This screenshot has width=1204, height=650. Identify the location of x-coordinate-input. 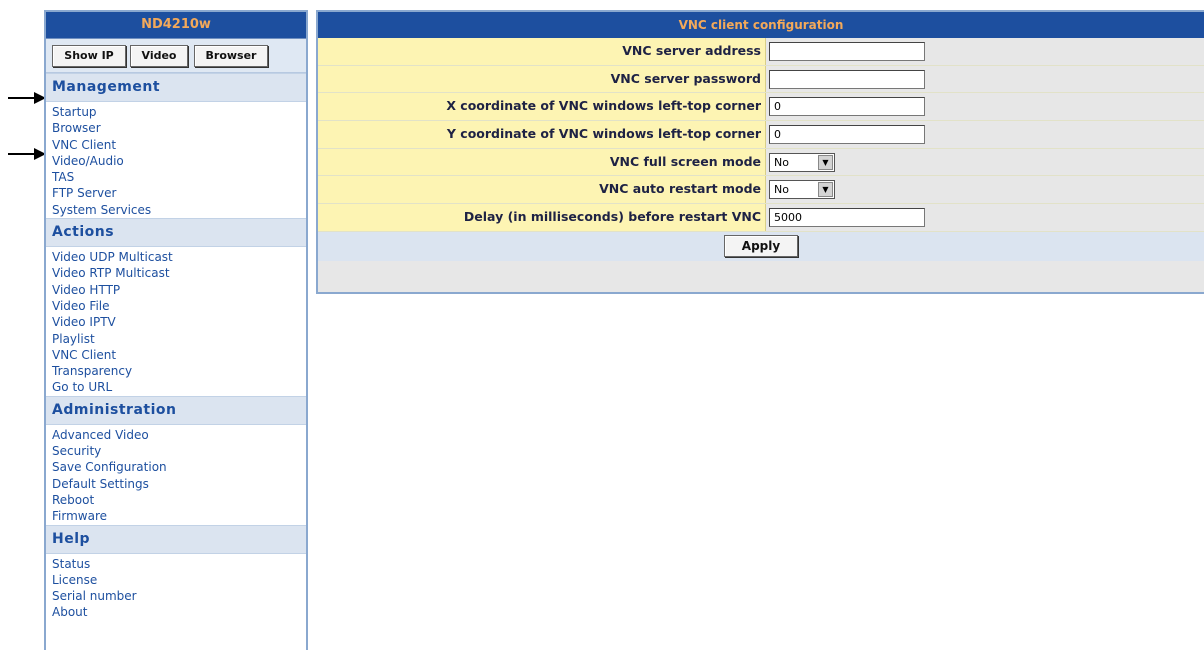
(847, 107).